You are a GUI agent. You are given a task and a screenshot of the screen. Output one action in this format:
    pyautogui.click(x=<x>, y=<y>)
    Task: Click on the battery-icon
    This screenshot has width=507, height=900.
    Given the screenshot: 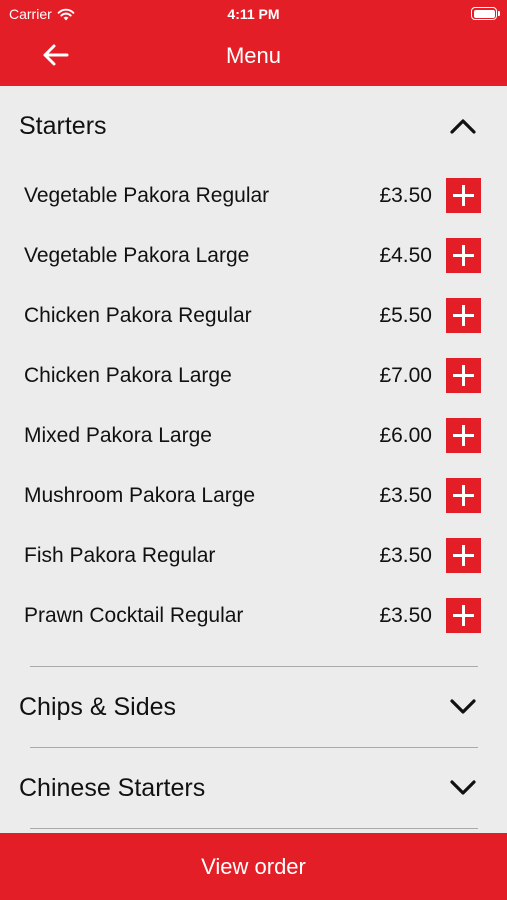 What is the action you would take?
    pyautogui.click(x=485, y=13)
    